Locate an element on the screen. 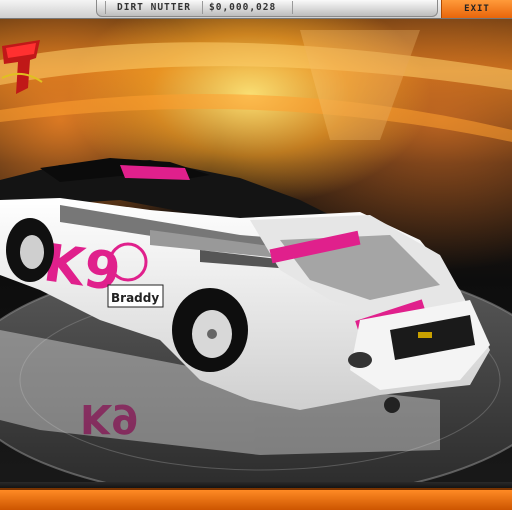  bottom-orange-bar is located at coordinates (256, 499).